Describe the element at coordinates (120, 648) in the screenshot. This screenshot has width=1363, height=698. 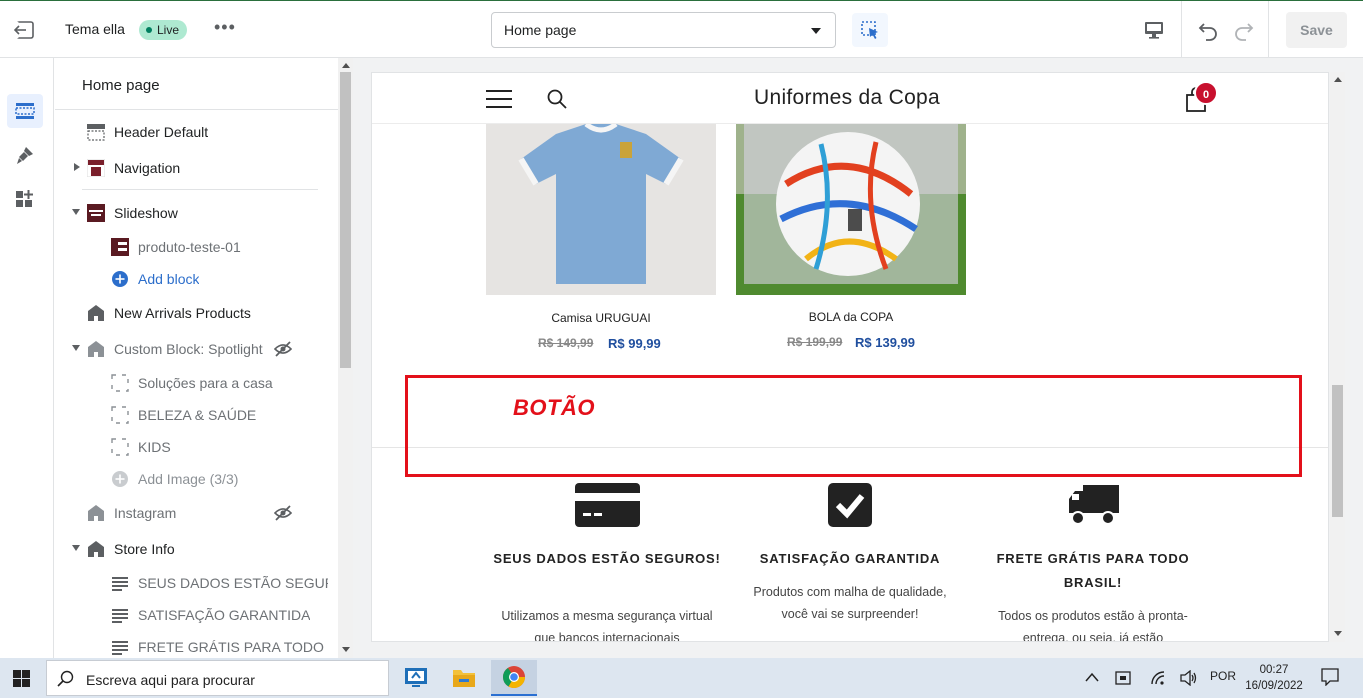
I see `text-block-icon` at that location.